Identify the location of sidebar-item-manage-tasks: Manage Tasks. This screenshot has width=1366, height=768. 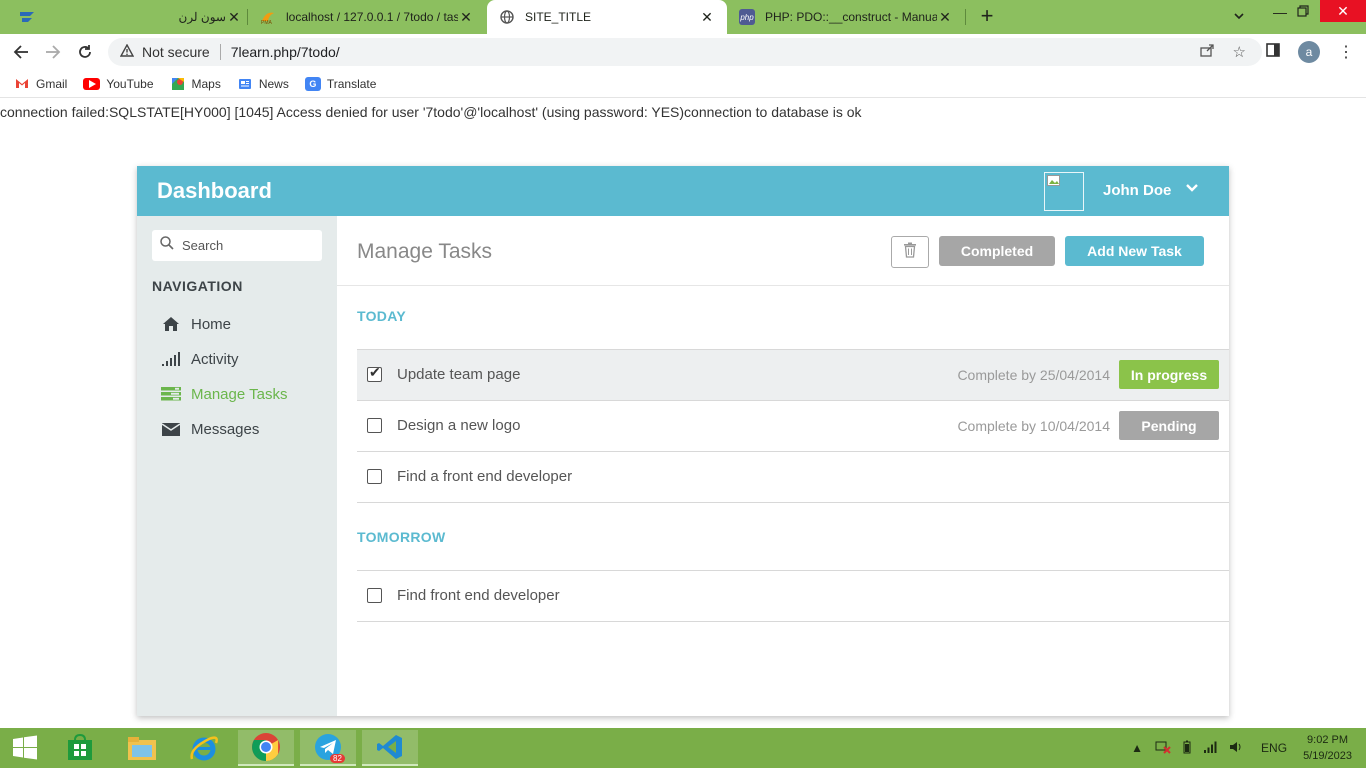
(224, 394).